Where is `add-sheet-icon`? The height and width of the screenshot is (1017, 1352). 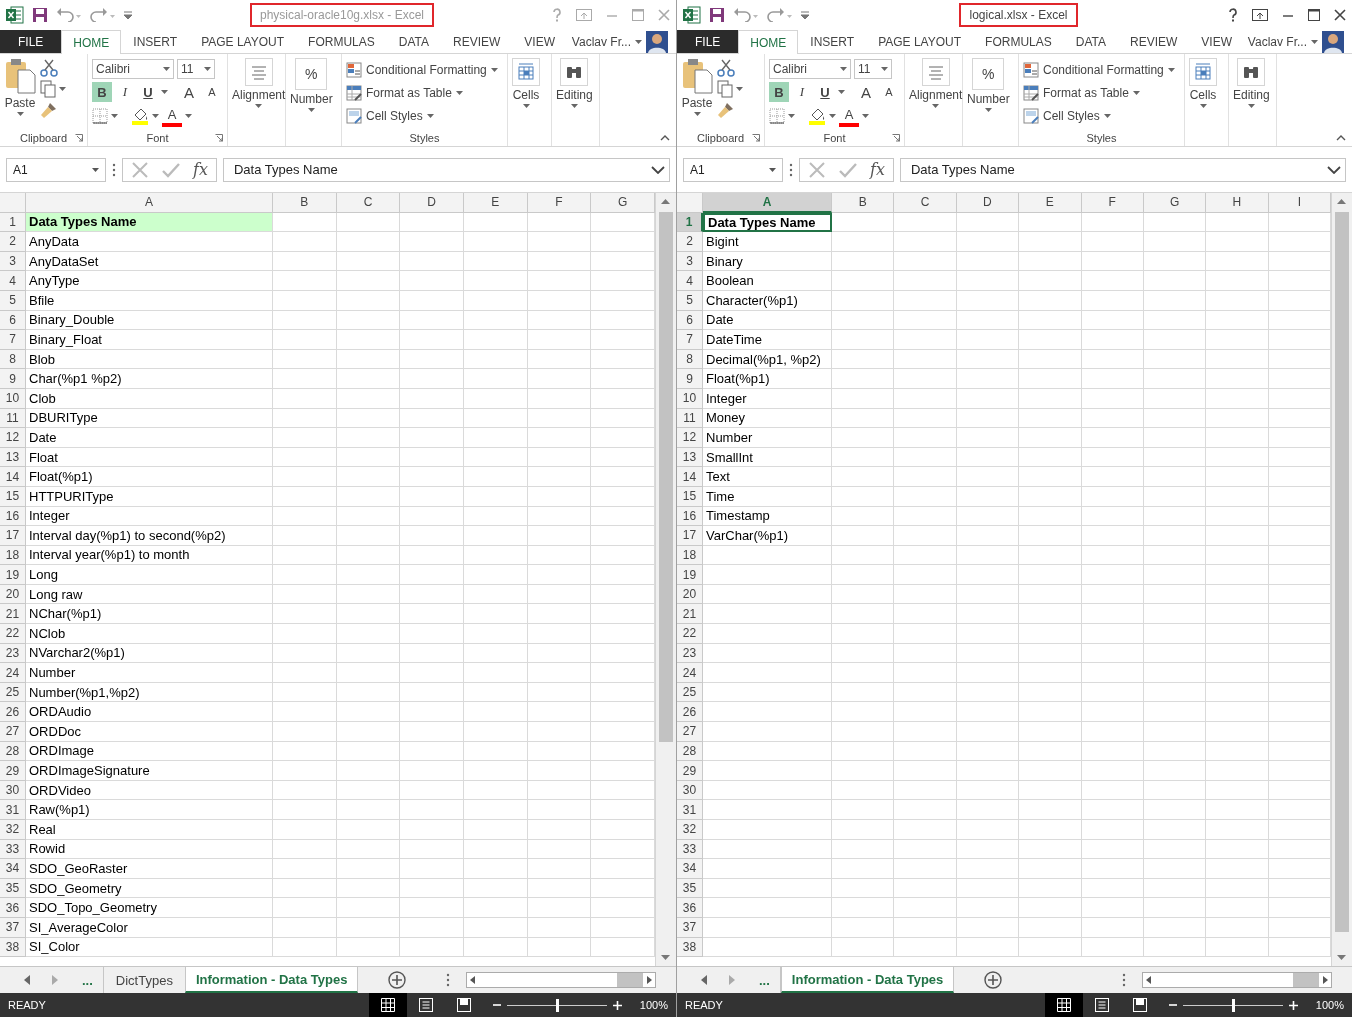
add-sheet-icon is located at coordinates (993, 980).